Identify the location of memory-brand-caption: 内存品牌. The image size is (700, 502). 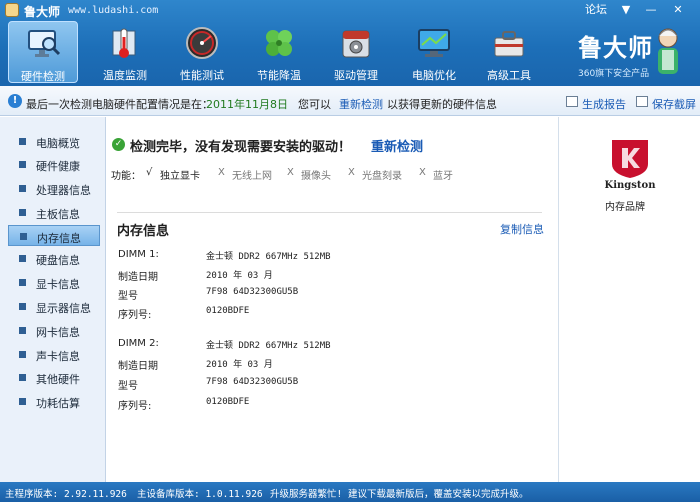
(625, 207).